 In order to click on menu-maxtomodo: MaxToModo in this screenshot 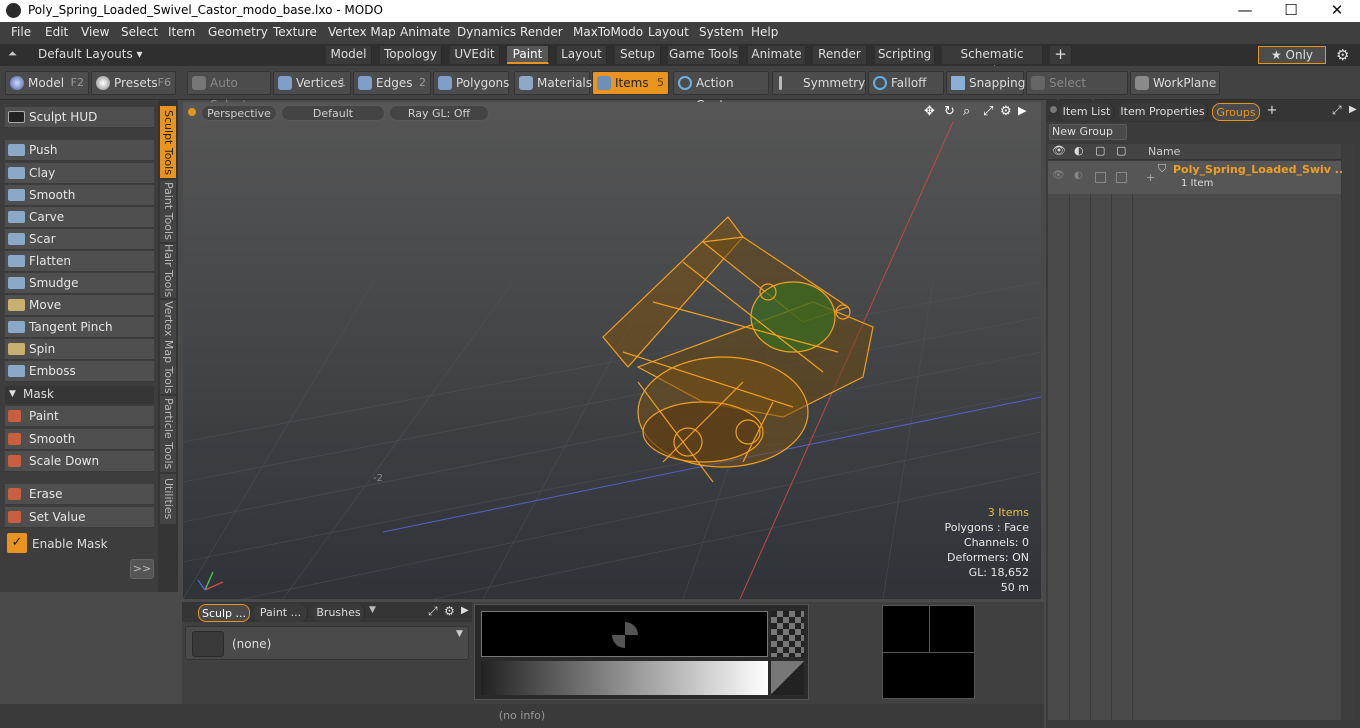, I will do `click(608, 32)`.